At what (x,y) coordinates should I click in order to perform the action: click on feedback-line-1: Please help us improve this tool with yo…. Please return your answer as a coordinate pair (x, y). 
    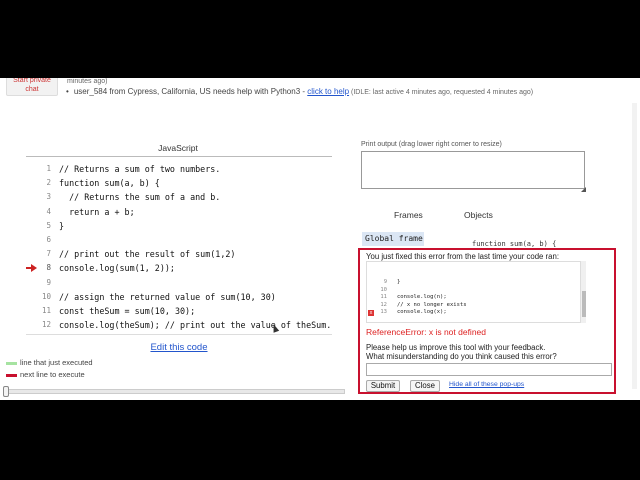
    Looking at the image, I should click on (456, 347).